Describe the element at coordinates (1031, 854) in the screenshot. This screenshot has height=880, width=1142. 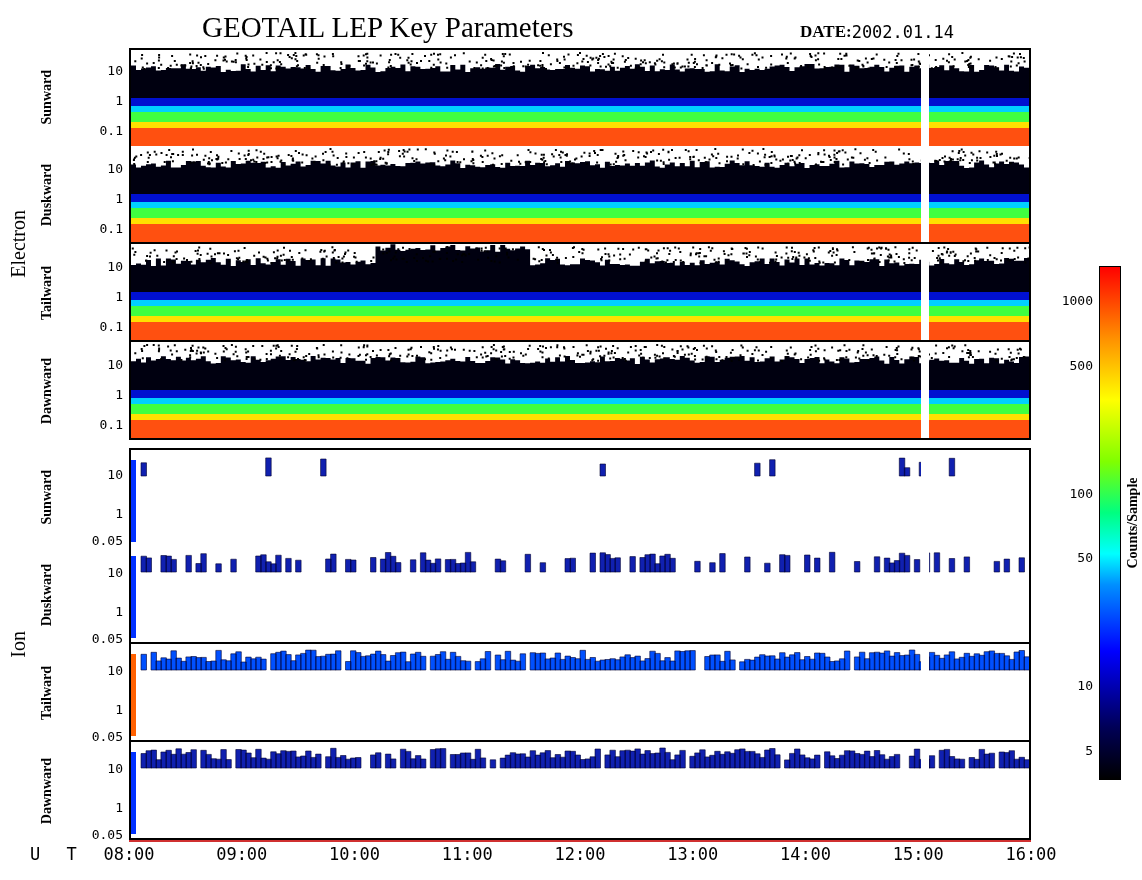
I see `time-tick-label: 16:00` at that location.